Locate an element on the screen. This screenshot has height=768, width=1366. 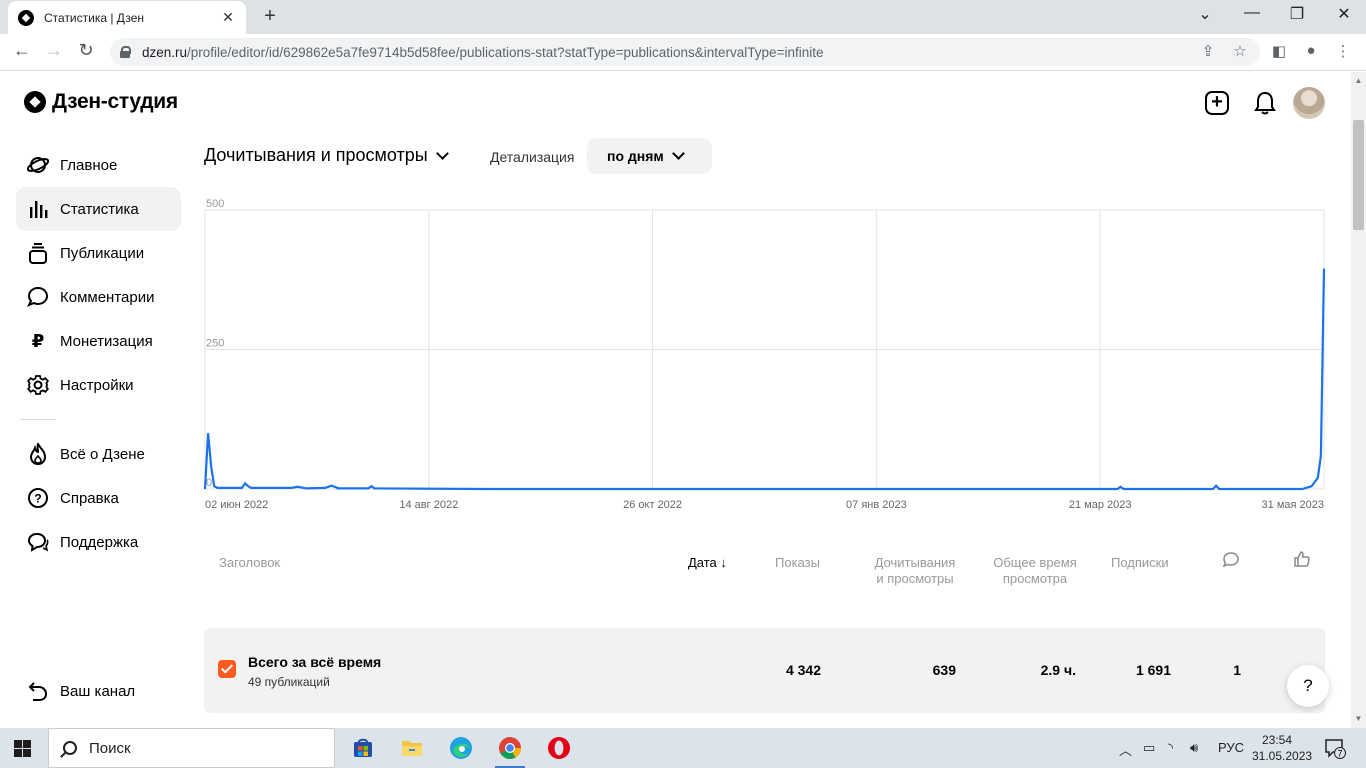
col-comments is located at coordinates (1231, 562).